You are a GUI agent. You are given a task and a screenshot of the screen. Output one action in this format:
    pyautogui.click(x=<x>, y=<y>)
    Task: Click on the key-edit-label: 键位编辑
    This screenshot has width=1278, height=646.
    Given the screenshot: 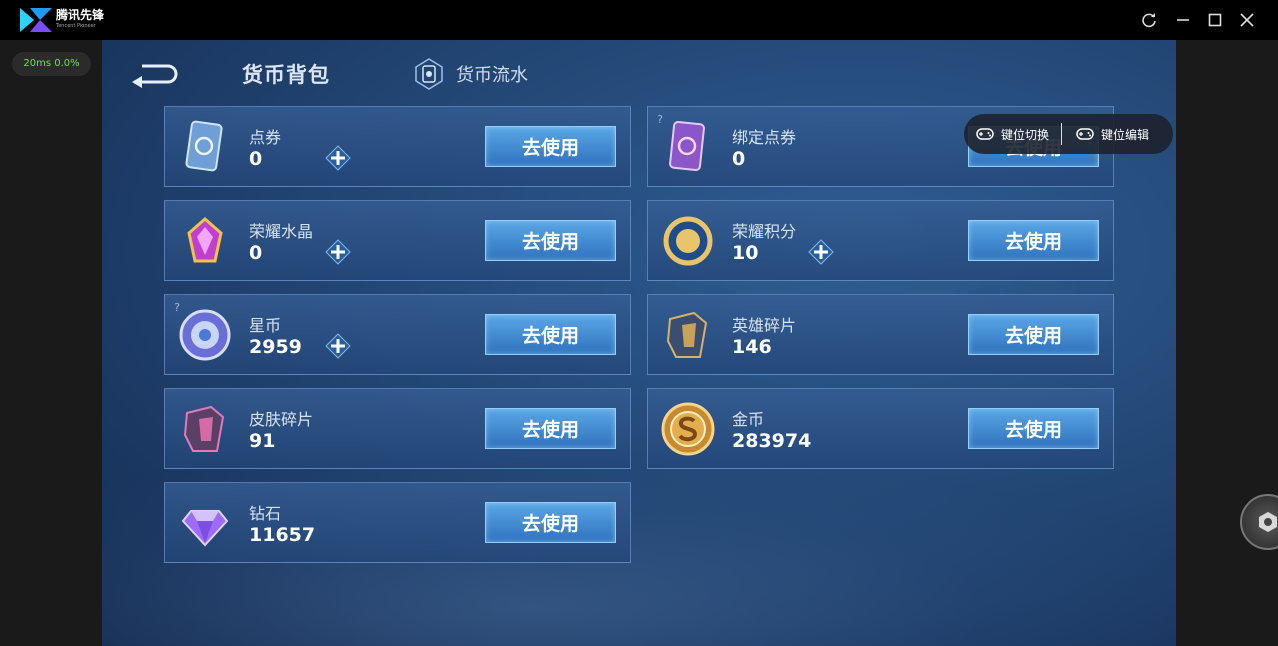 What is the action you would take?
    pyautogui.click(x=1125, y=134)
    